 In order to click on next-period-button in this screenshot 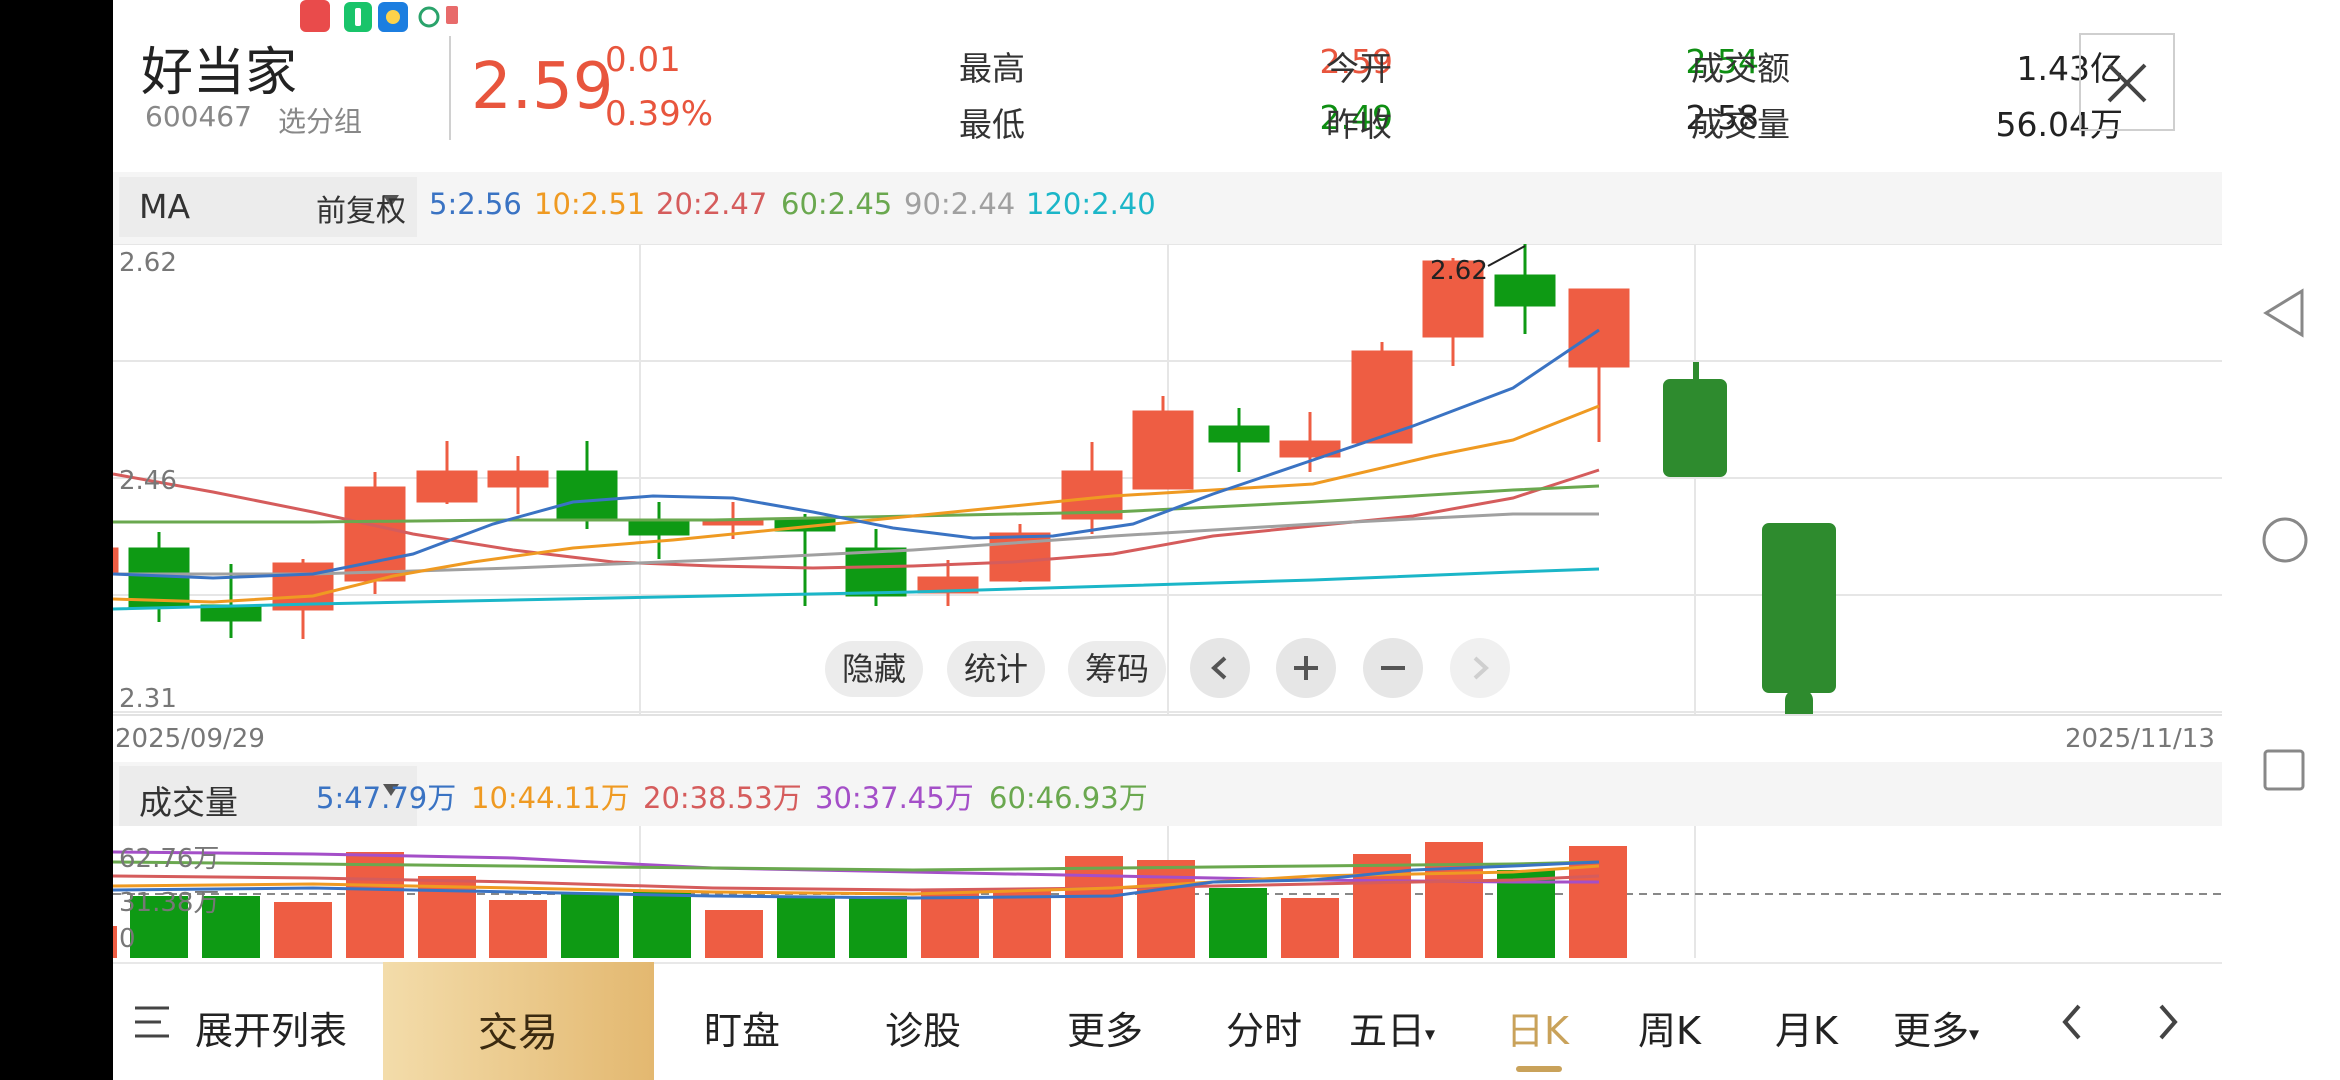, I will do `click(2169, 1024)`.